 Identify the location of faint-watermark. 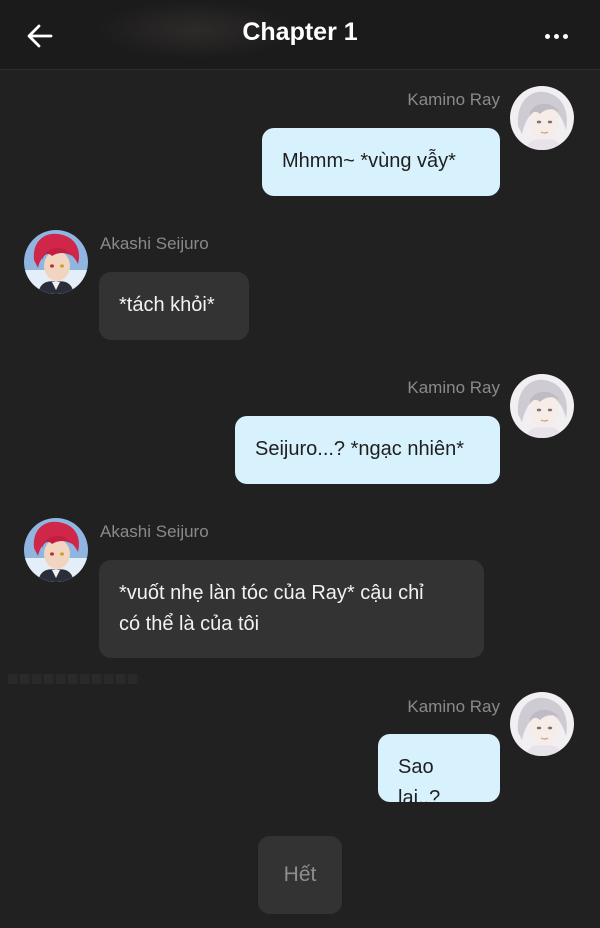
(74, 679).